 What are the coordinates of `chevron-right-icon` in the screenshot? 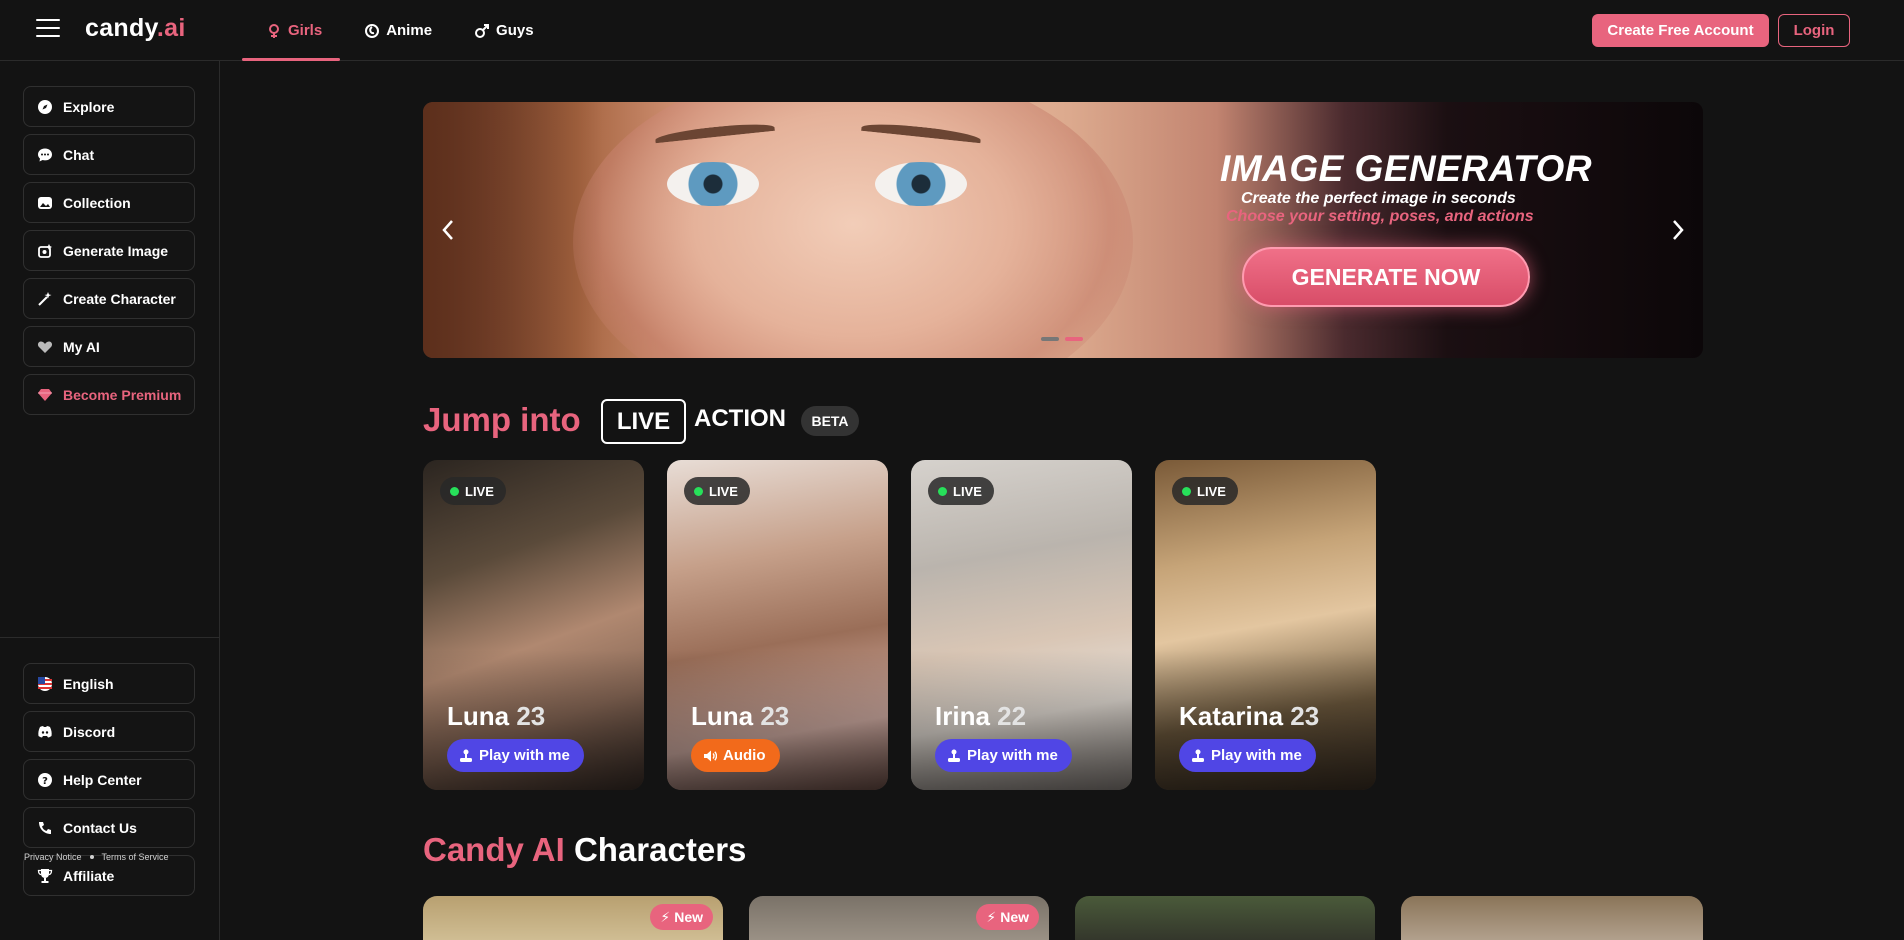 It's located at (1678, 230).